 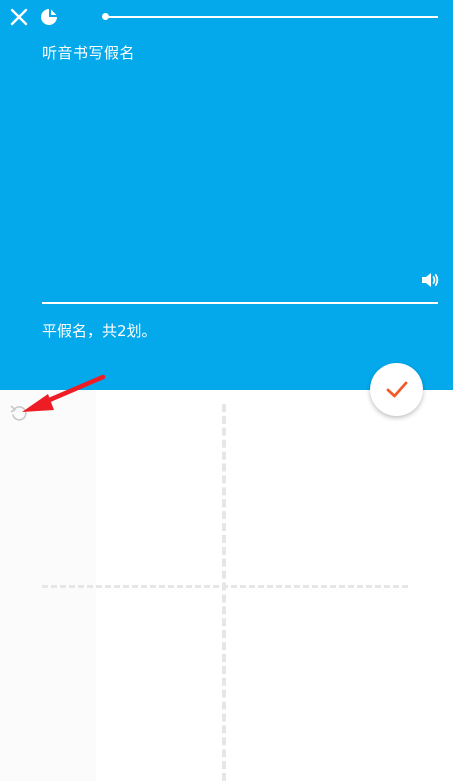 What do you see at coordinates (271, 17) in the screenshot?
I see `progress-track` at bounding box center [271, 17].